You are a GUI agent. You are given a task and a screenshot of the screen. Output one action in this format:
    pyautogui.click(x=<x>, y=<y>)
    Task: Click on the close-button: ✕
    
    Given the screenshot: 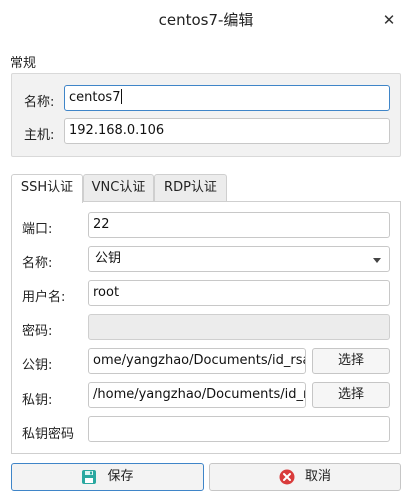 What is the action you would take?
    pyautogui.click(x=389, y=20)
    